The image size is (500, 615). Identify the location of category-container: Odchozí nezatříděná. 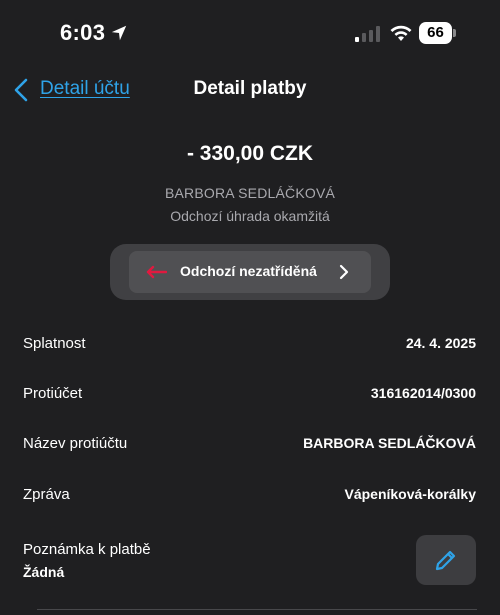
(250, 272).